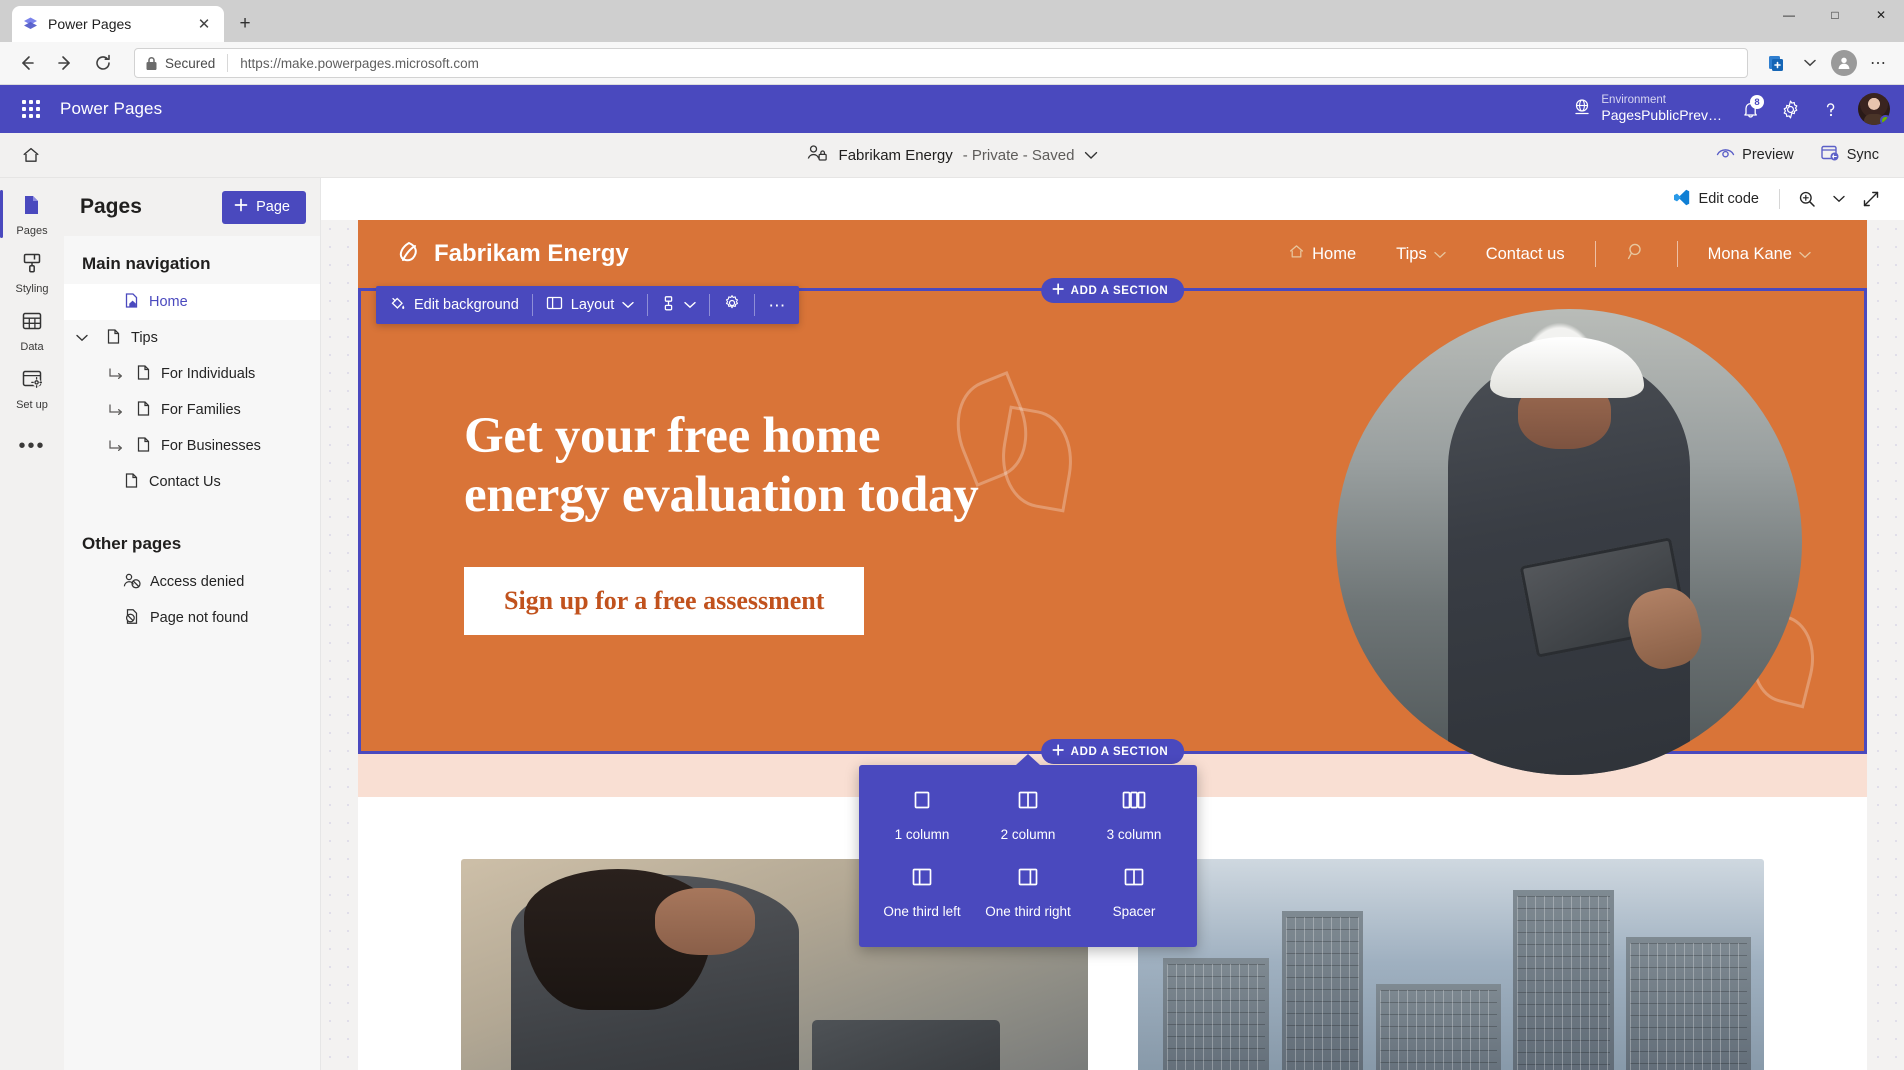 The width and height of the screenshot is (1904, 1070). I want to click on new-tab-button: +, so click(245, 24).